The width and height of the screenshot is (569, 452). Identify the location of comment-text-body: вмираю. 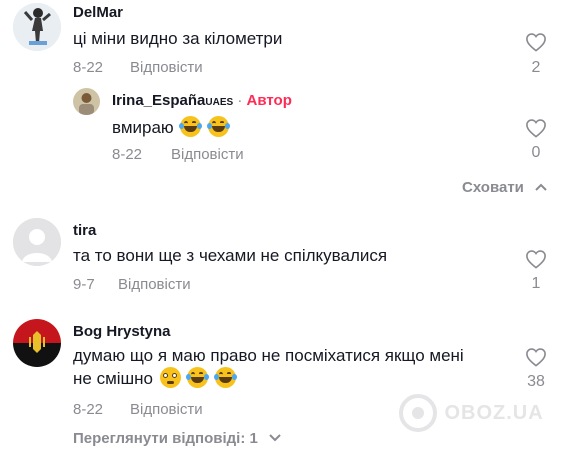
(143, 127).